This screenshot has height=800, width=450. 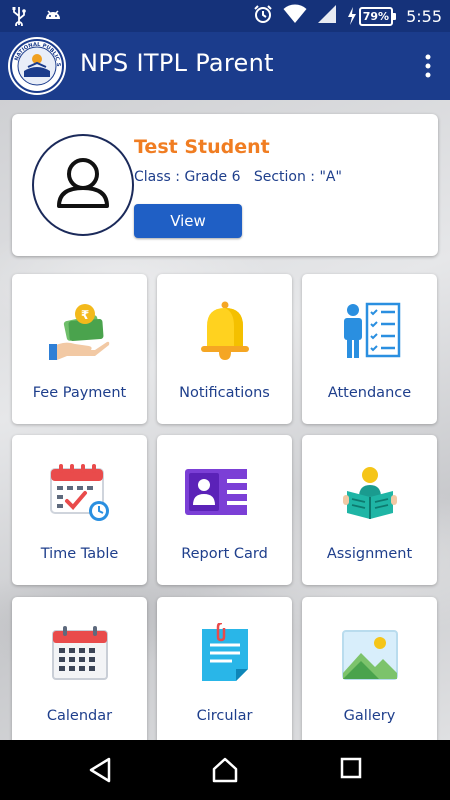 What do you see at coordinates (36, 64) in the screenshot?
I see `school-logo: NATIONAL PUBLIC SCHOOL` at bounding box center [36, 64].